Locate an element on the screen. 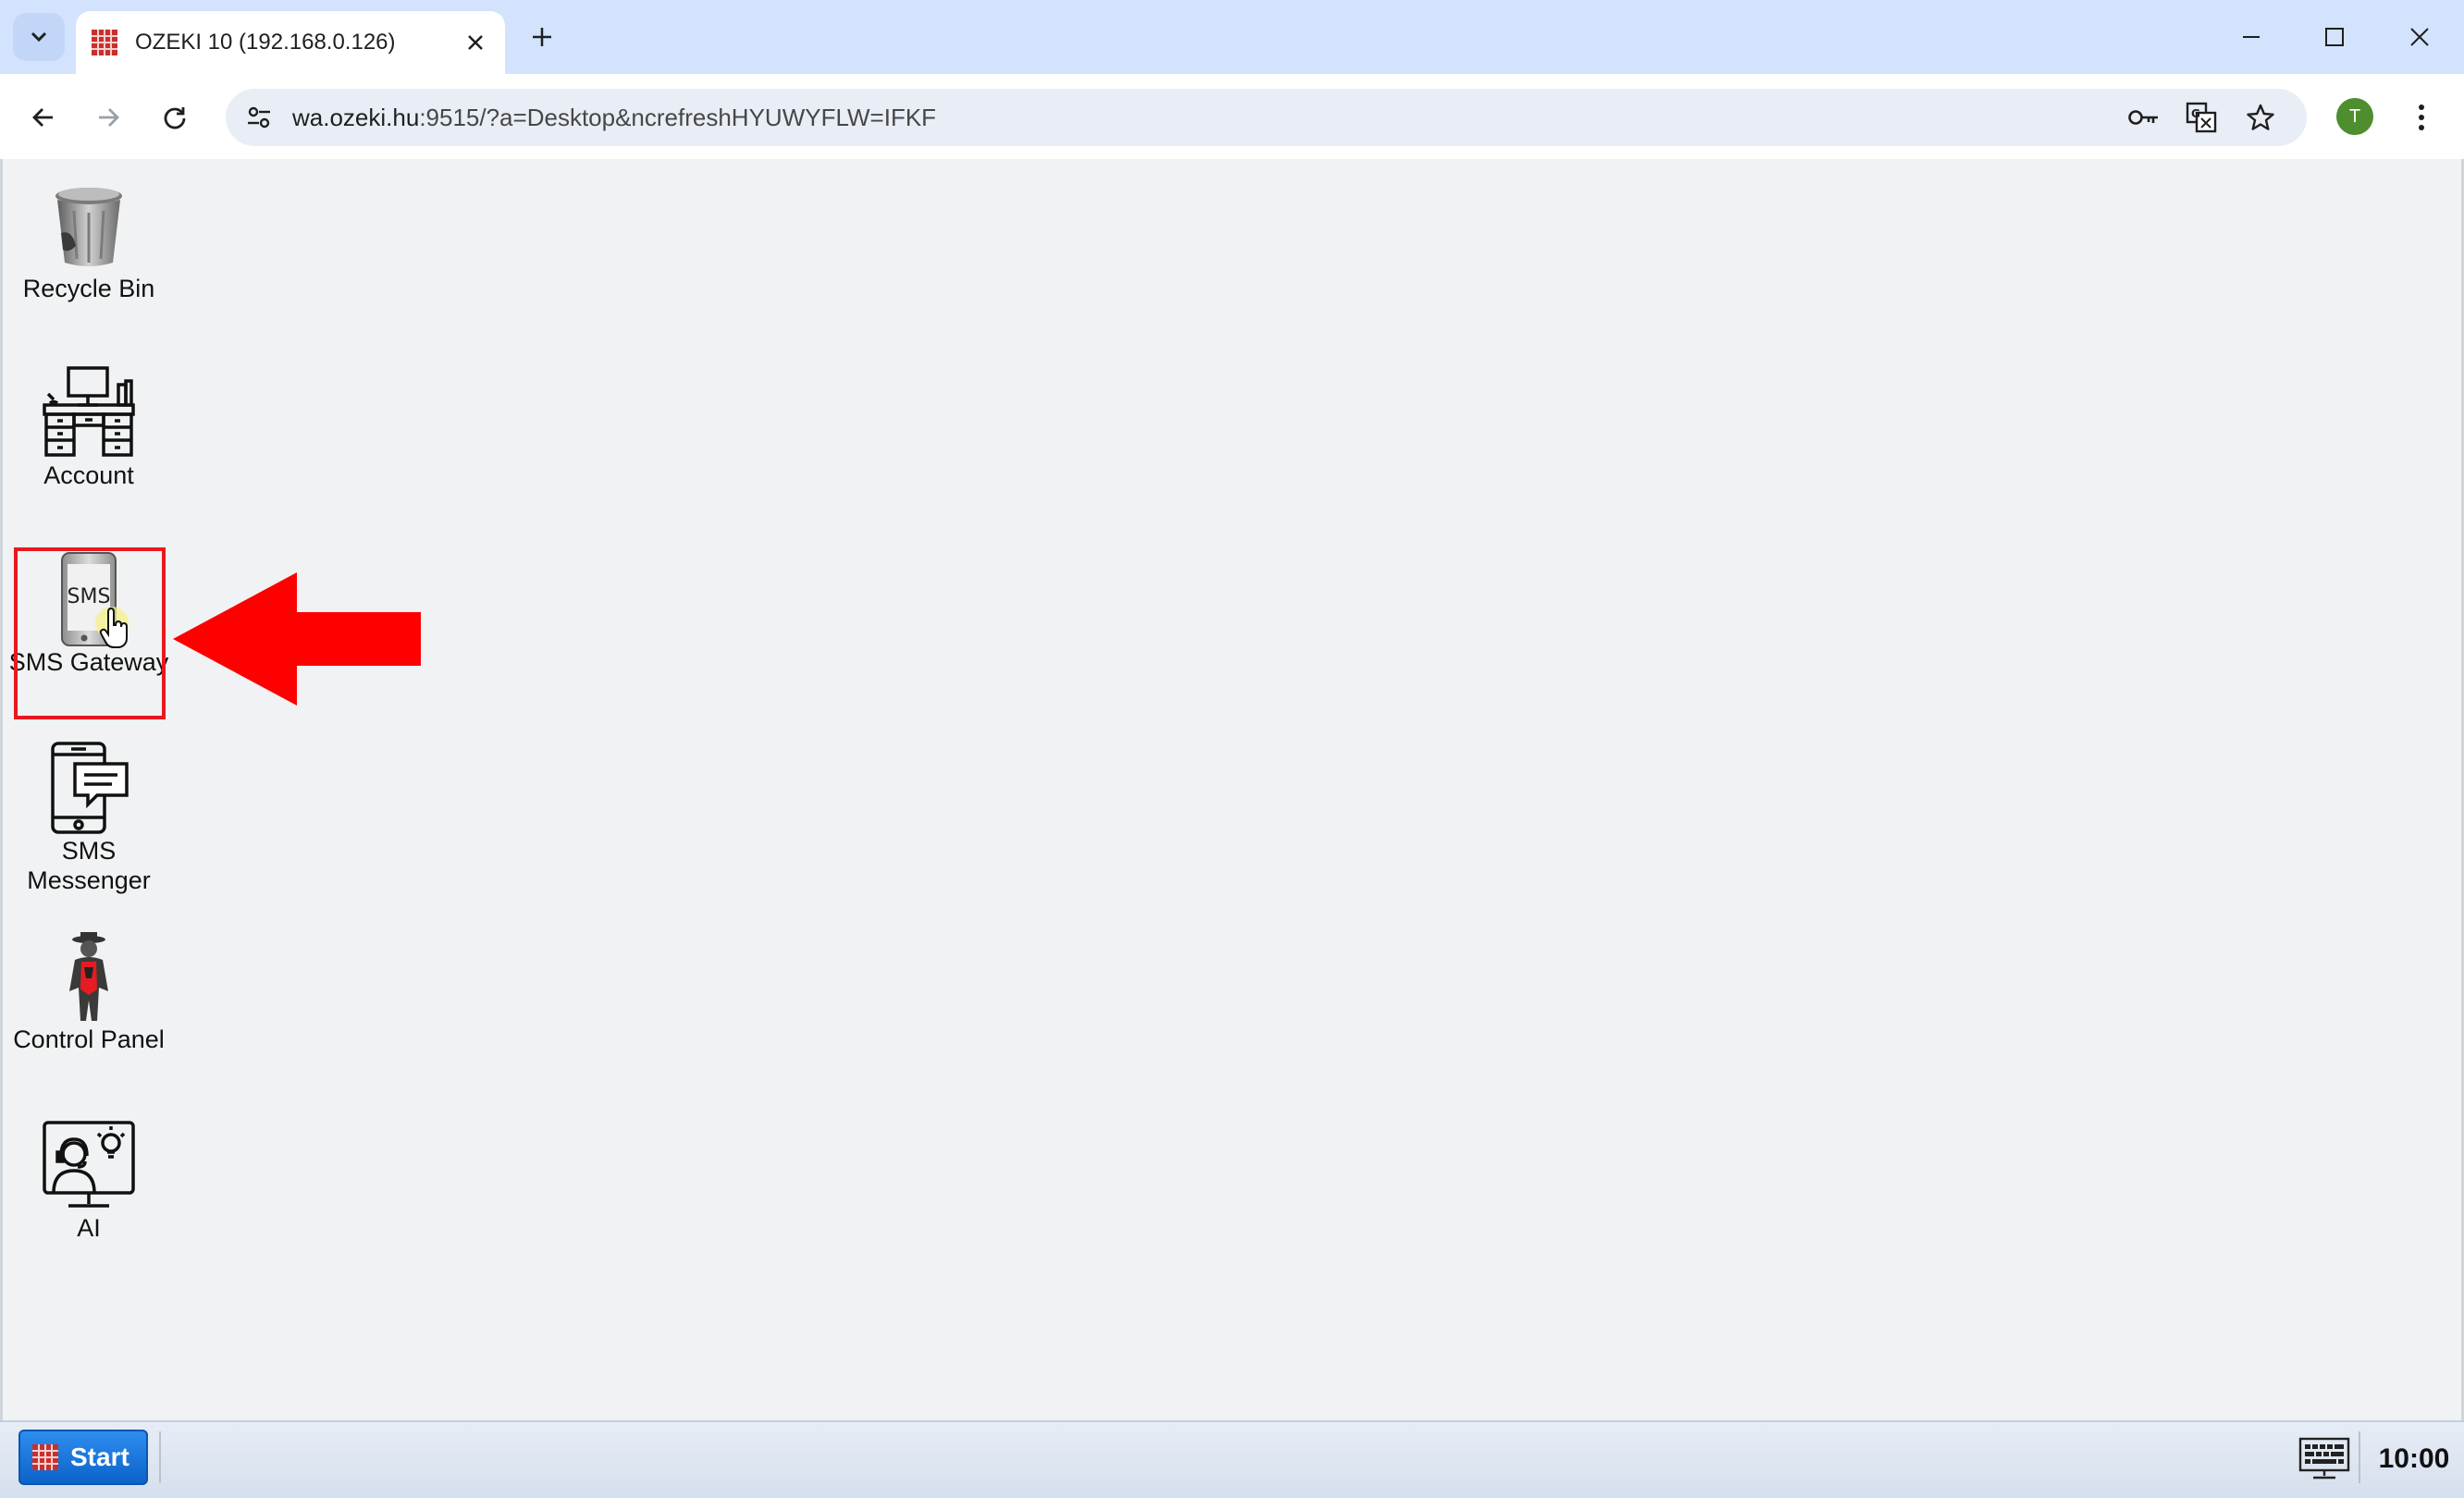  plus-icon is located at coordinates (542, 37).